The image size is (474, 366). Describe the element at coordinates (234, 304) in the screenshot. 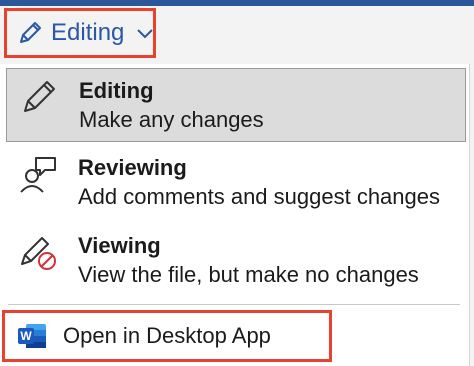

I see `menu-divider` at that location.